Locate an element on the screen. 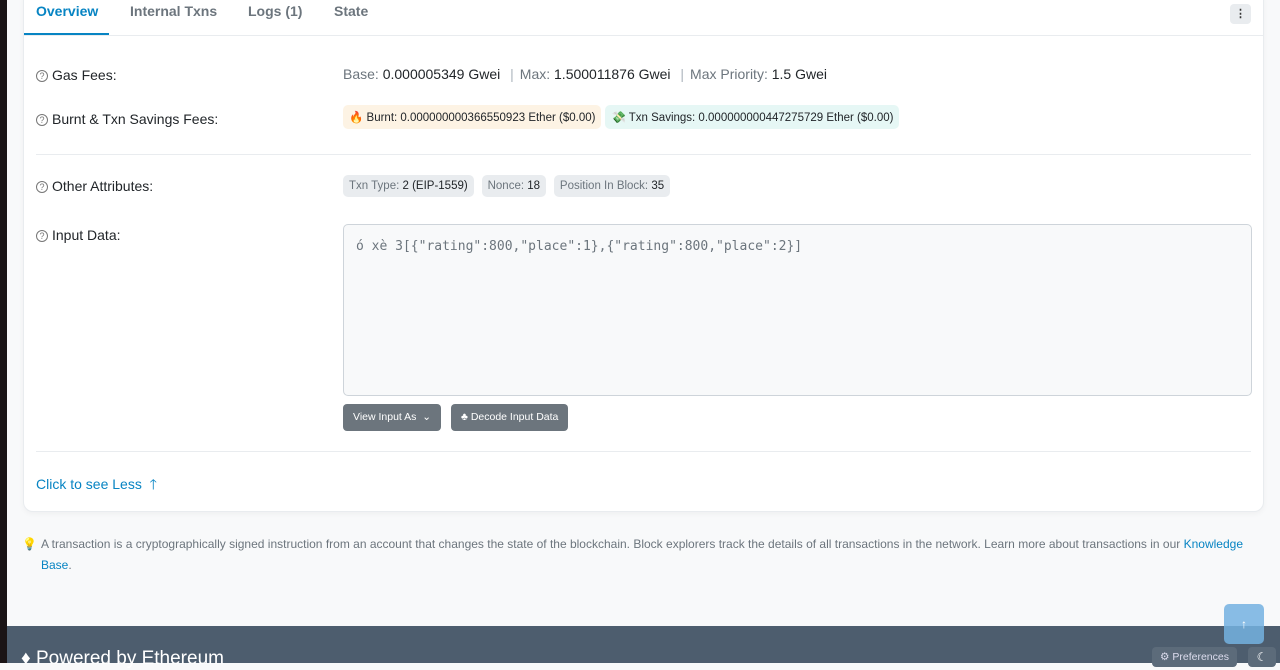 This screenshot has width=1280, height=670. gas-fees-label: ? Gas Fees: is located at coordinates (76, 75).